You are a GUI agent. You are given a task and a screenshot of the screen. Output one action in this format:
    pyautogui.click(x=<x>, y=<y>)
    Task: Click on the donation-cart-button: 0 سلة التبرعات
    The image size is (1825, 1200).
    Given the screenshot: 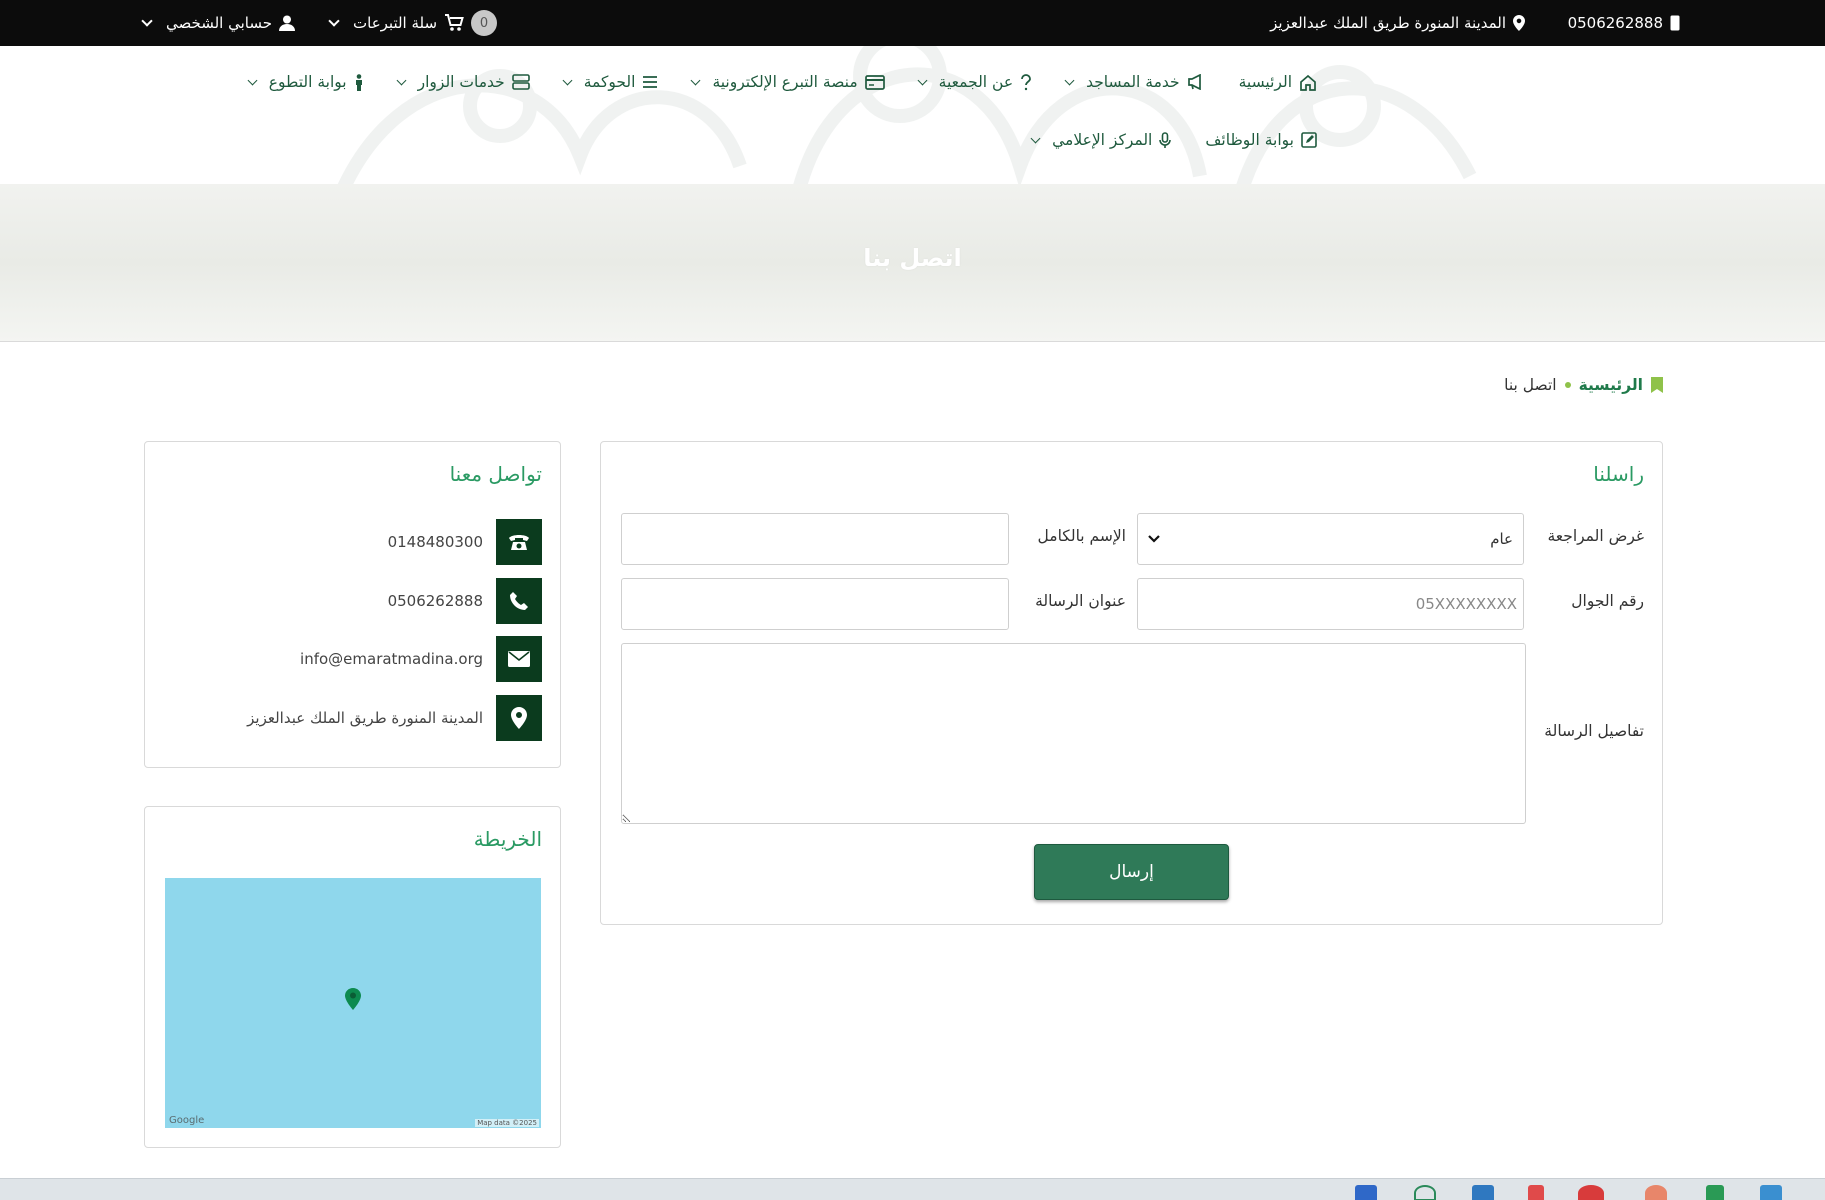 What is the action you would take?
    pyautogui.click(x=413, y=23)
    